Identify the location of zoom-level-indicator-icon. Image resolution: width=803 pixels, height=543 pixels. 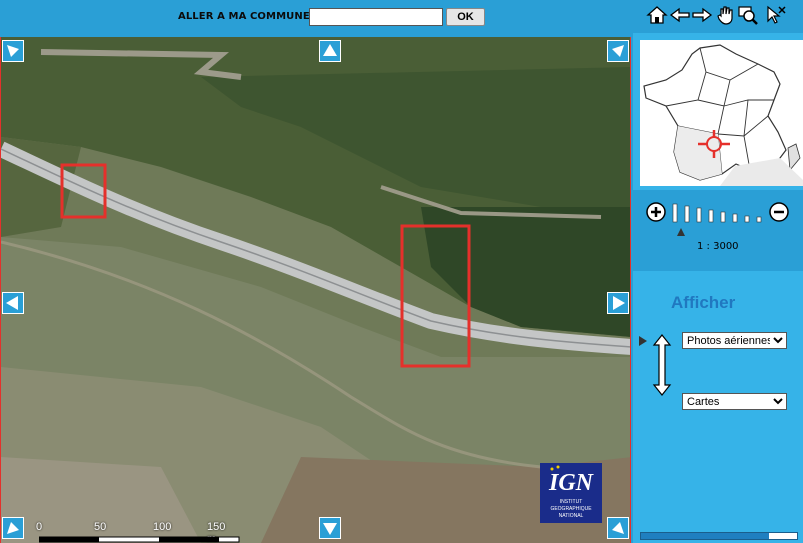
(681, 232).